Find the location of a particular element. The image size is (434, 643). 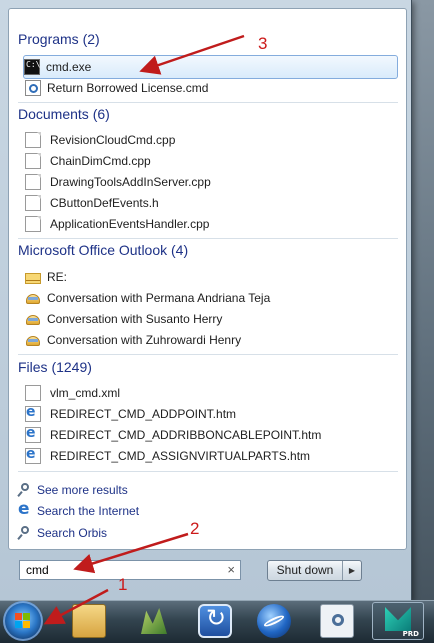

prd-tag: PRD is located at coordinates (410, 634).